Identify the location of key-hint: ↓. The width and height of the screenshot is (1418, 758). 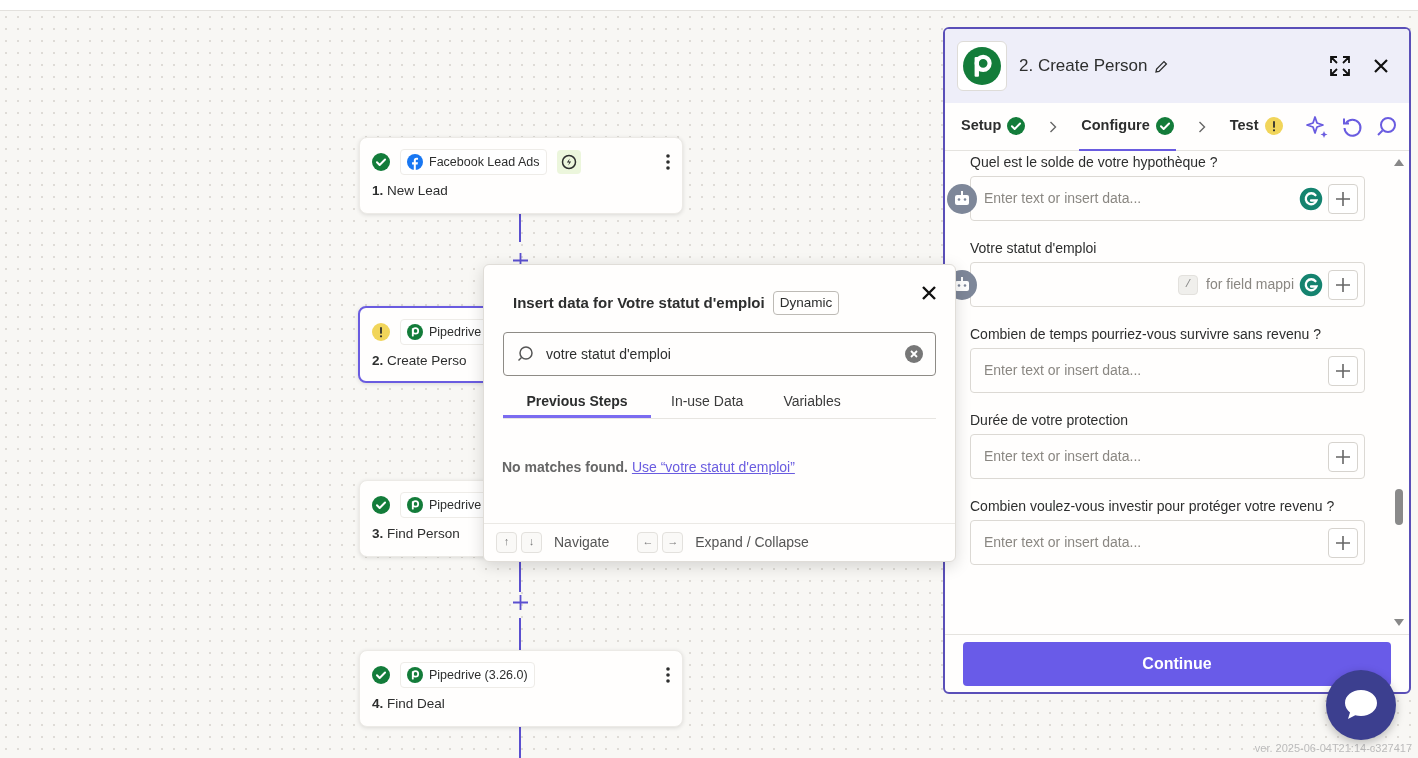
(531, 542).